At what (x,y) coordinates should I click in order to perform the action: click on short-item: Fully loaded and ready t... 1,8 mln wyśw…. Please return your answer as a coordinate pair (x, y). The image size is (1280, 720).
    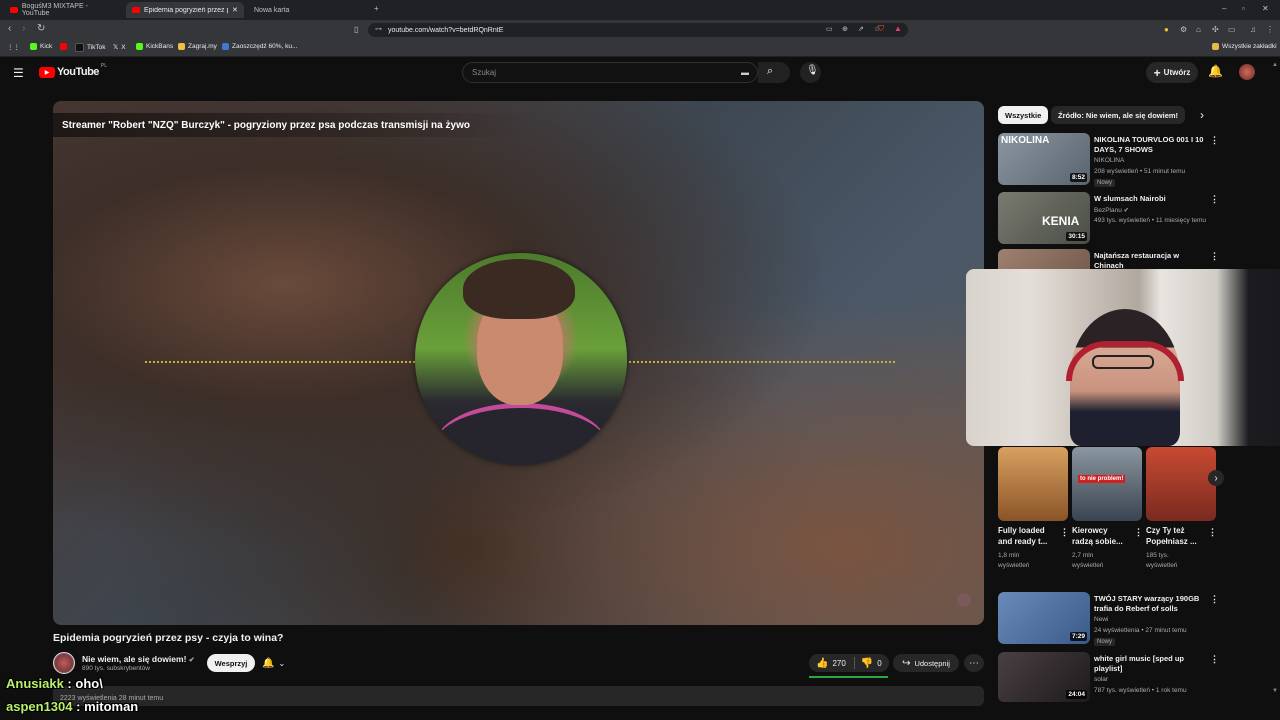
    Looking at the image, I should click on (1033, 509).